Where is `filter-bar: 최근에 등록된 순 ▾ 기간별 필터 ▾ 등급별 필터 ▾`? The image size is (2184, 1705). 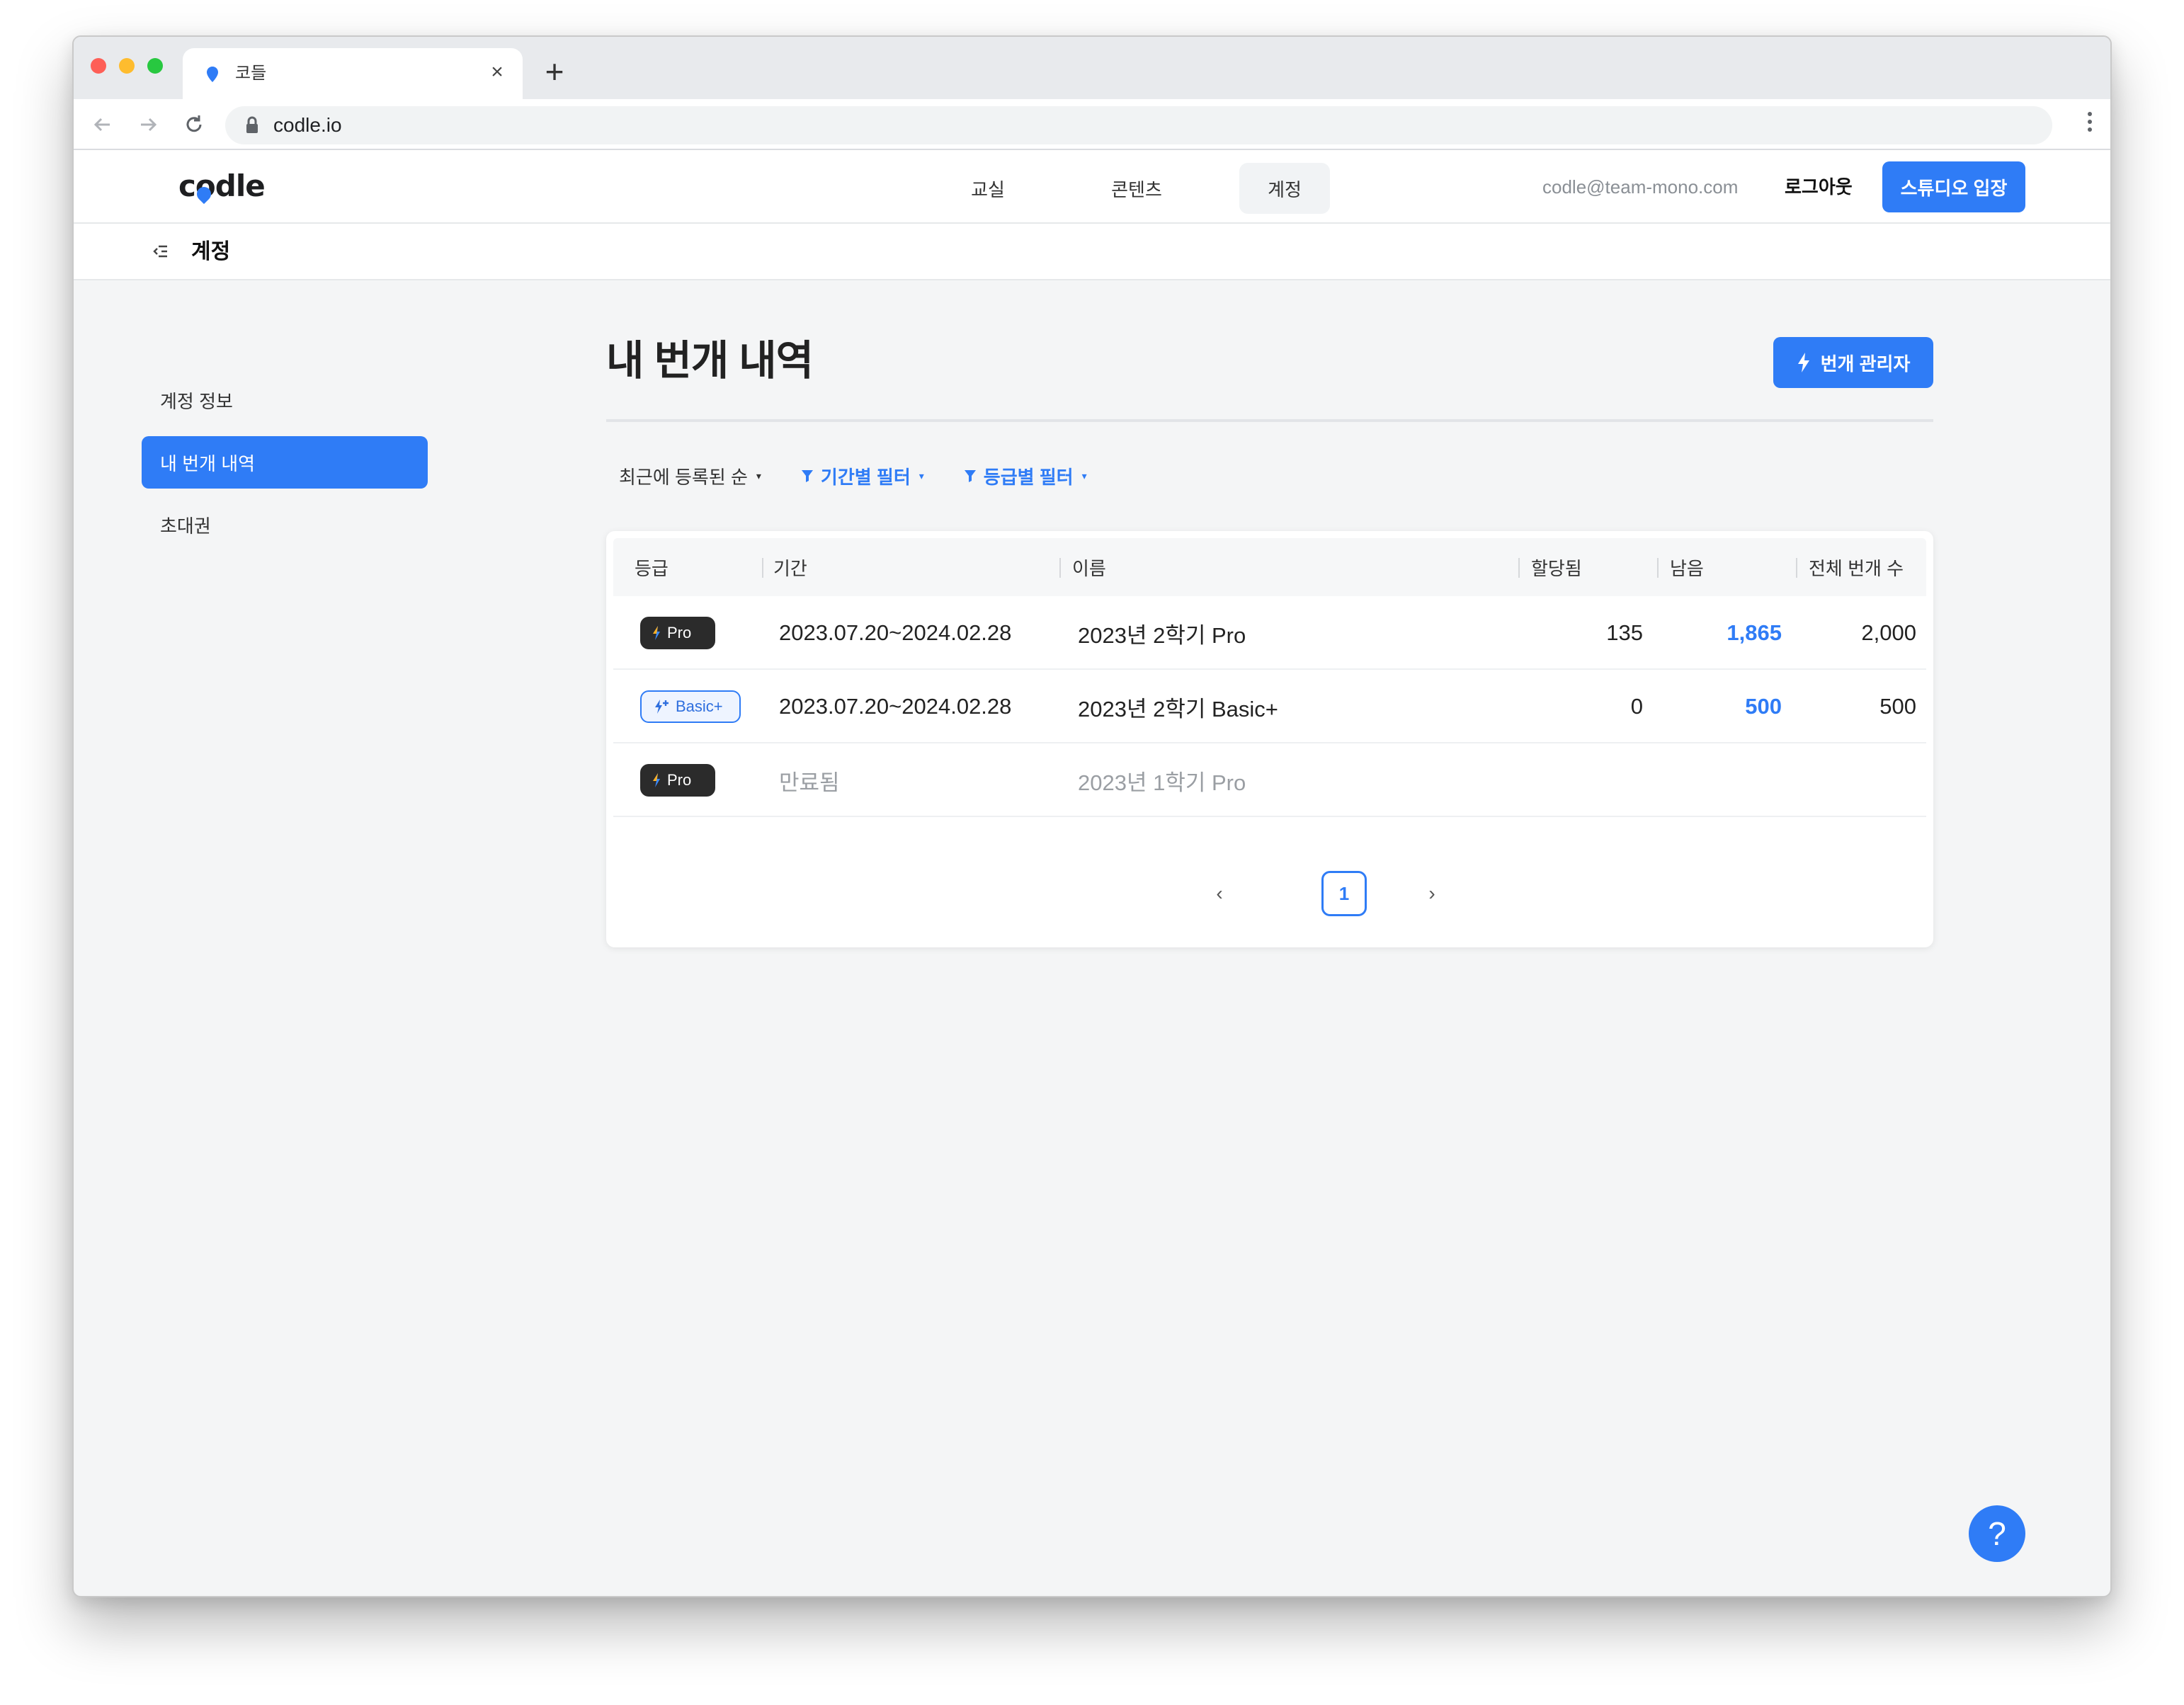 filter-bar: 최근에 등록된 순 ▾ 기간별 필터 ▾ 등급별 필터 ▾ is located at coordinates (873, 476).